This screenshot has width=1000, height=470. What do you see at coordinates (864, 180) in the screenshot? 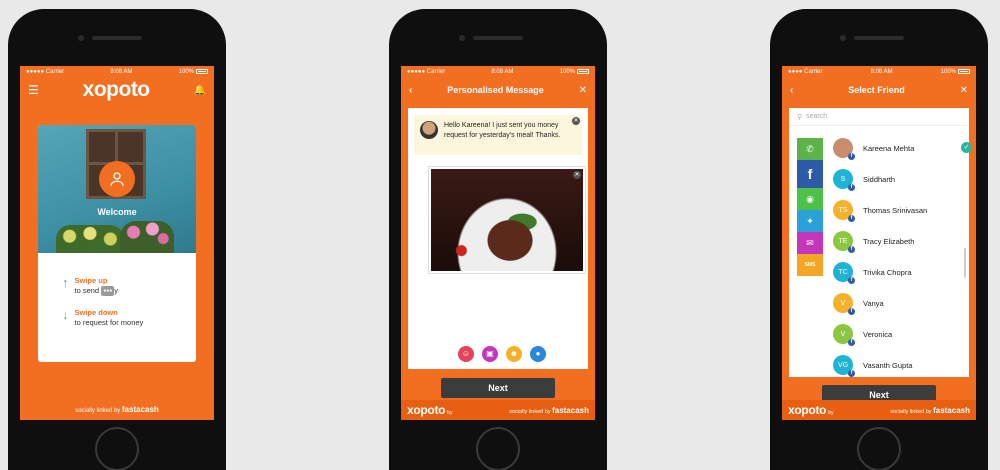
I see `friend-row: S Siddharth` at bounding box center [864, 180].